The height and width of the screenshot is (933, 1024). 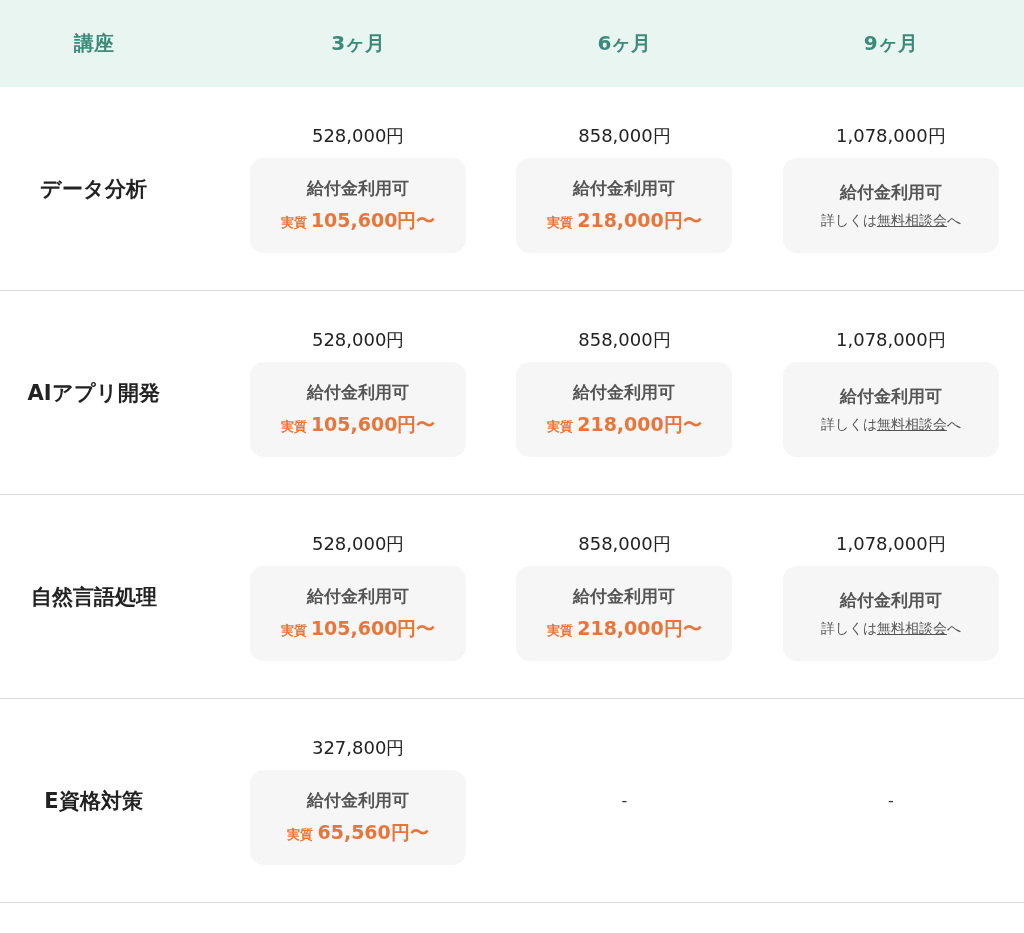 What do you see at coordinates (624, 43) in the screenshot?
I see `column-header: 6ヶ月` at bounding box center [624, 43].